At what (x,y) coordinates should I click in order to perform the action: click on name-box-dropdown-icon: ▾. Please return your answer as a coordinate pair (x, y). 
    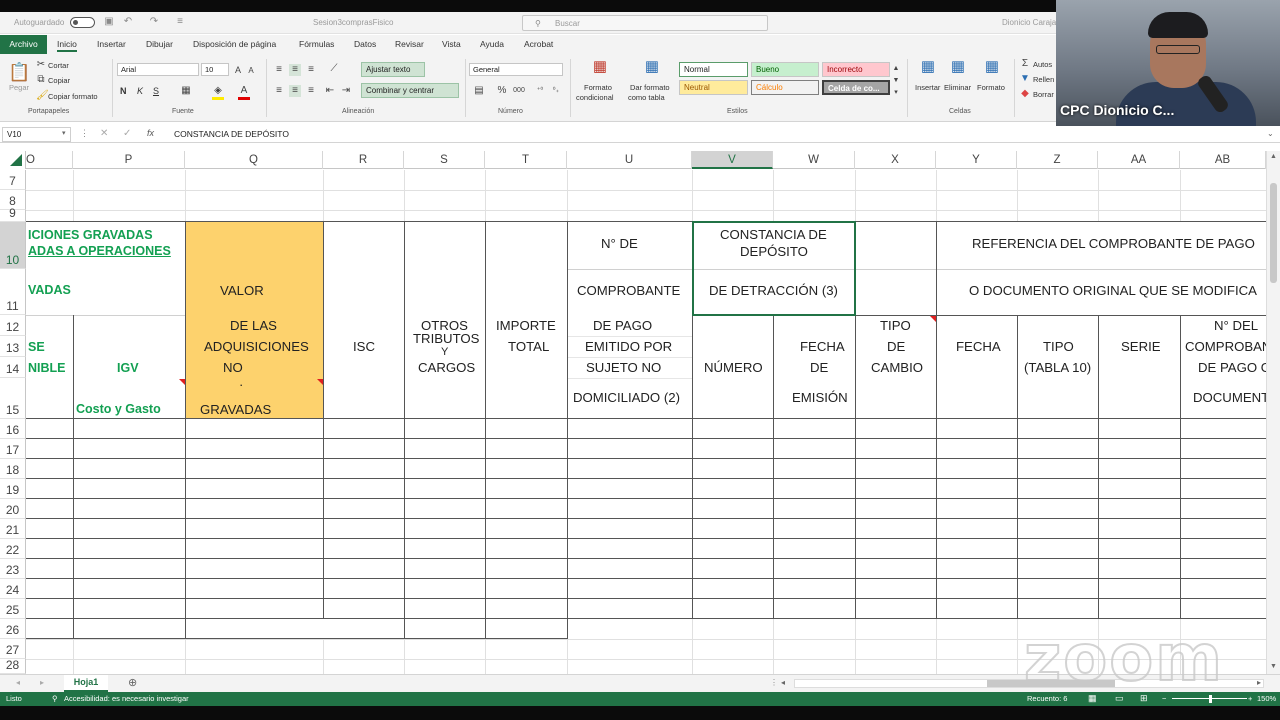
    Looking at the image, I should click on (64, 133).